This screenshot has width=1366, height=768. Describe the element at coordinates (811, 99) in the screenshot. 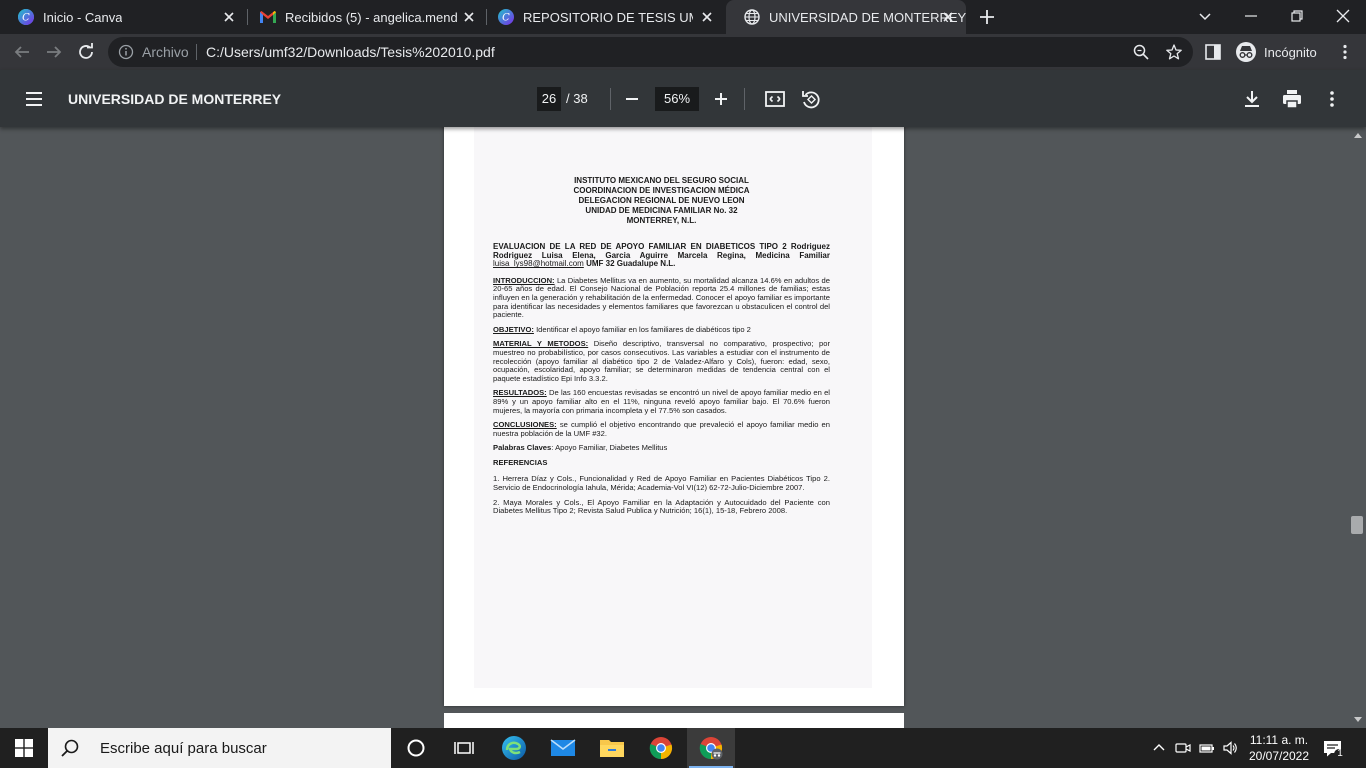

I see `rotate-icon` at that location.